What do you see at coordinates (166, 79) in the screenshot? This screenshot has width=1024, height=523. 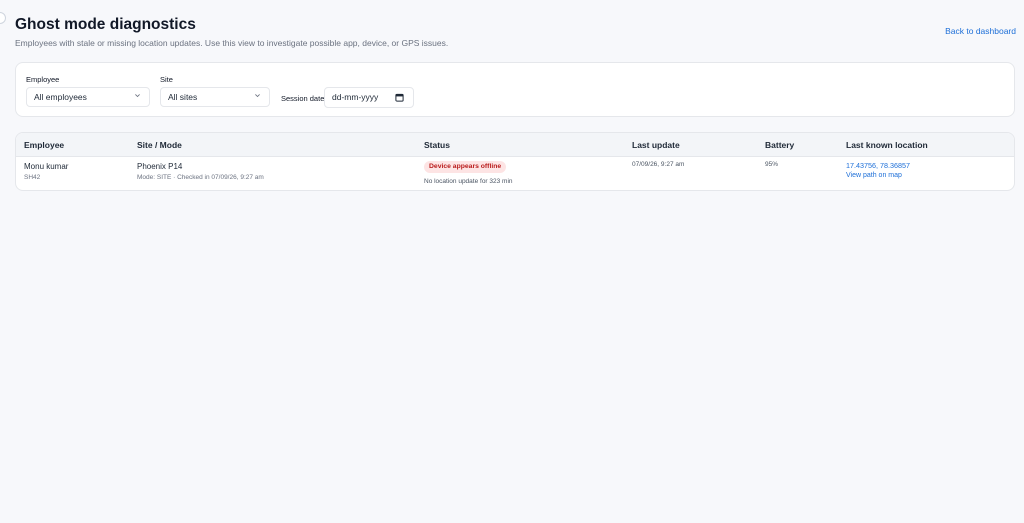 I see `site-filter-label: Site` at bounding box center [166, 79].